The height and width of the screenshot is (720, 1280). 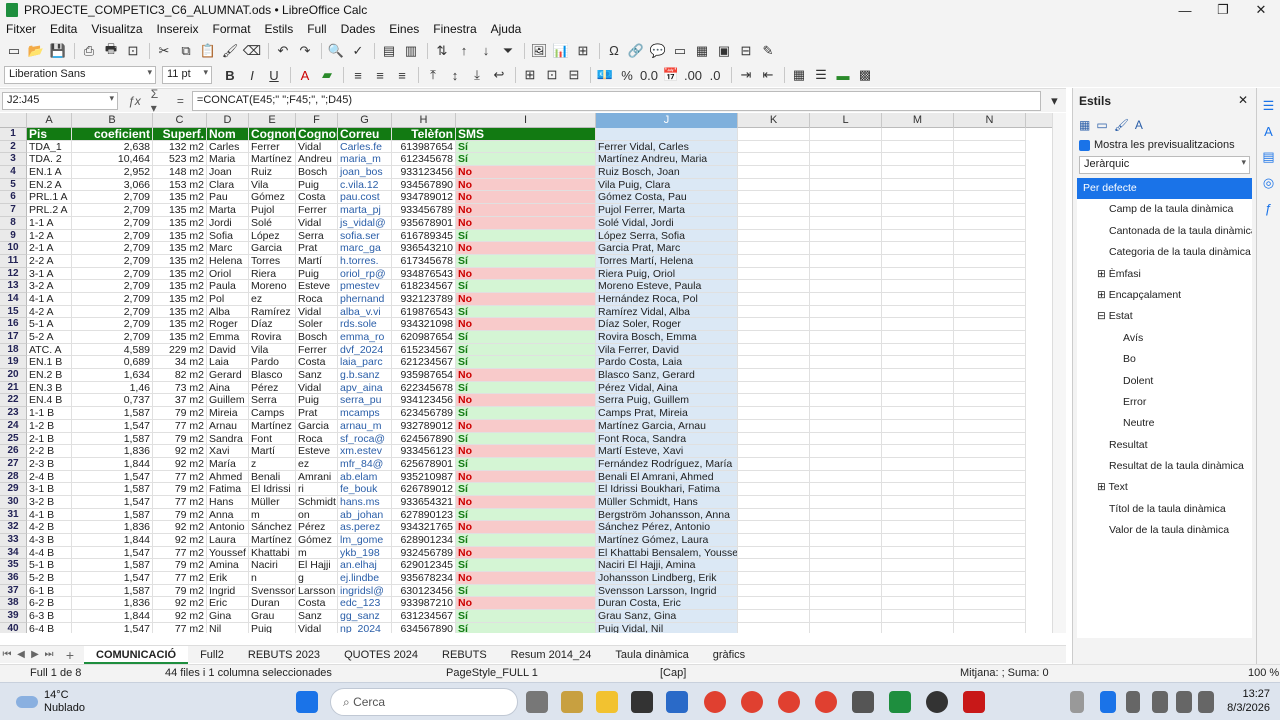 I want to click on table-cell: 92 m2, so click(x=180, y=527).